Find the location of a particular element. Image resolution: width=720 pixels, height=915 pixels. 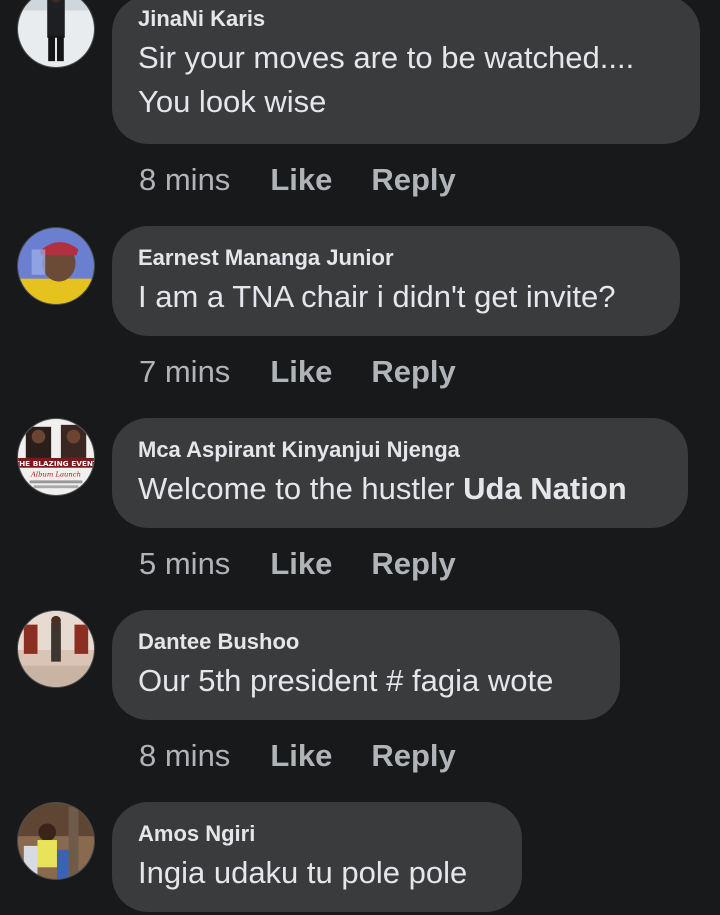

comment-author: JinaNi Karis is located at coordinates (406, 19).